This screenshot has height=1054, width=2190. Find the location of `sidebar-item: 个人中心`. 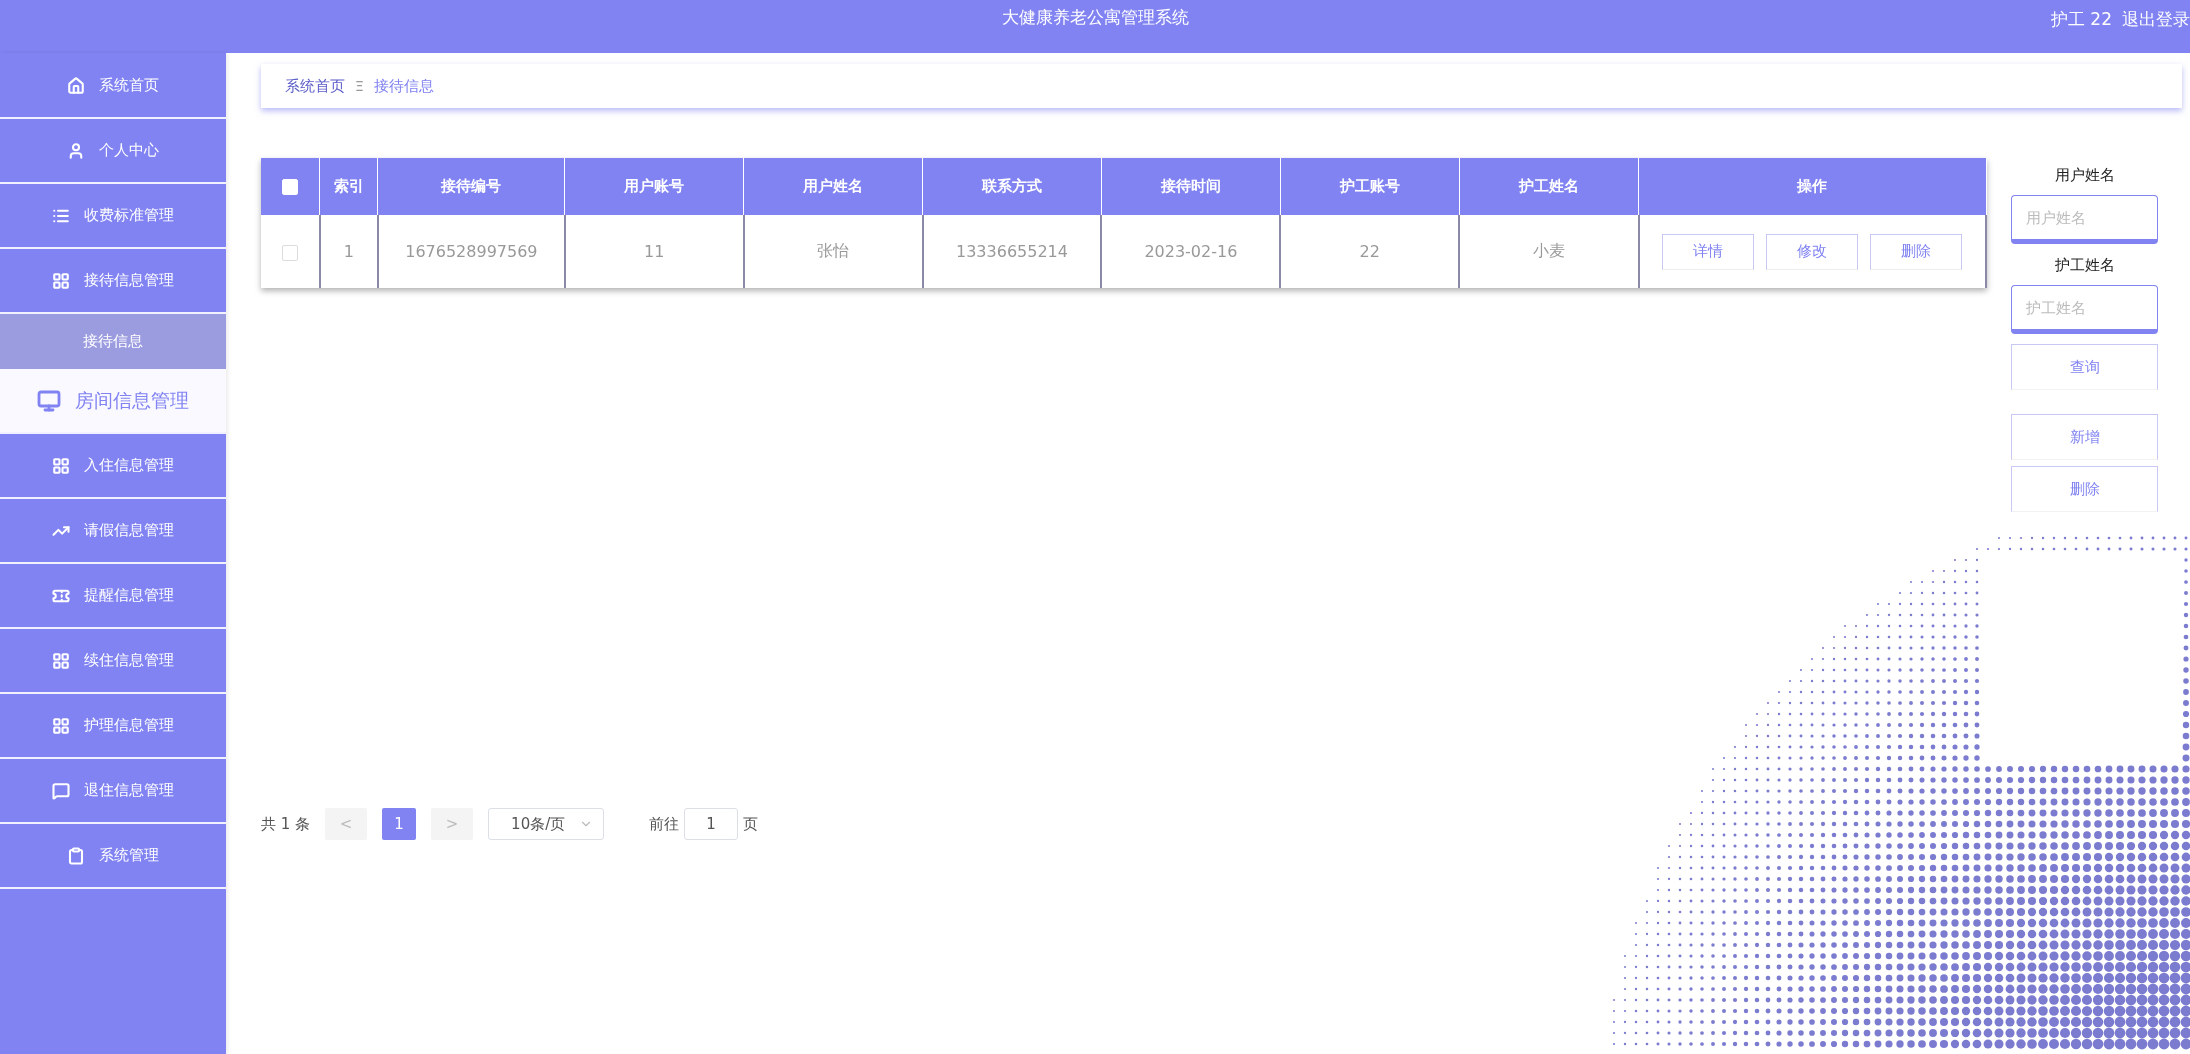

sidebar-item: 个人中心 is located at coordinates (113, 151).